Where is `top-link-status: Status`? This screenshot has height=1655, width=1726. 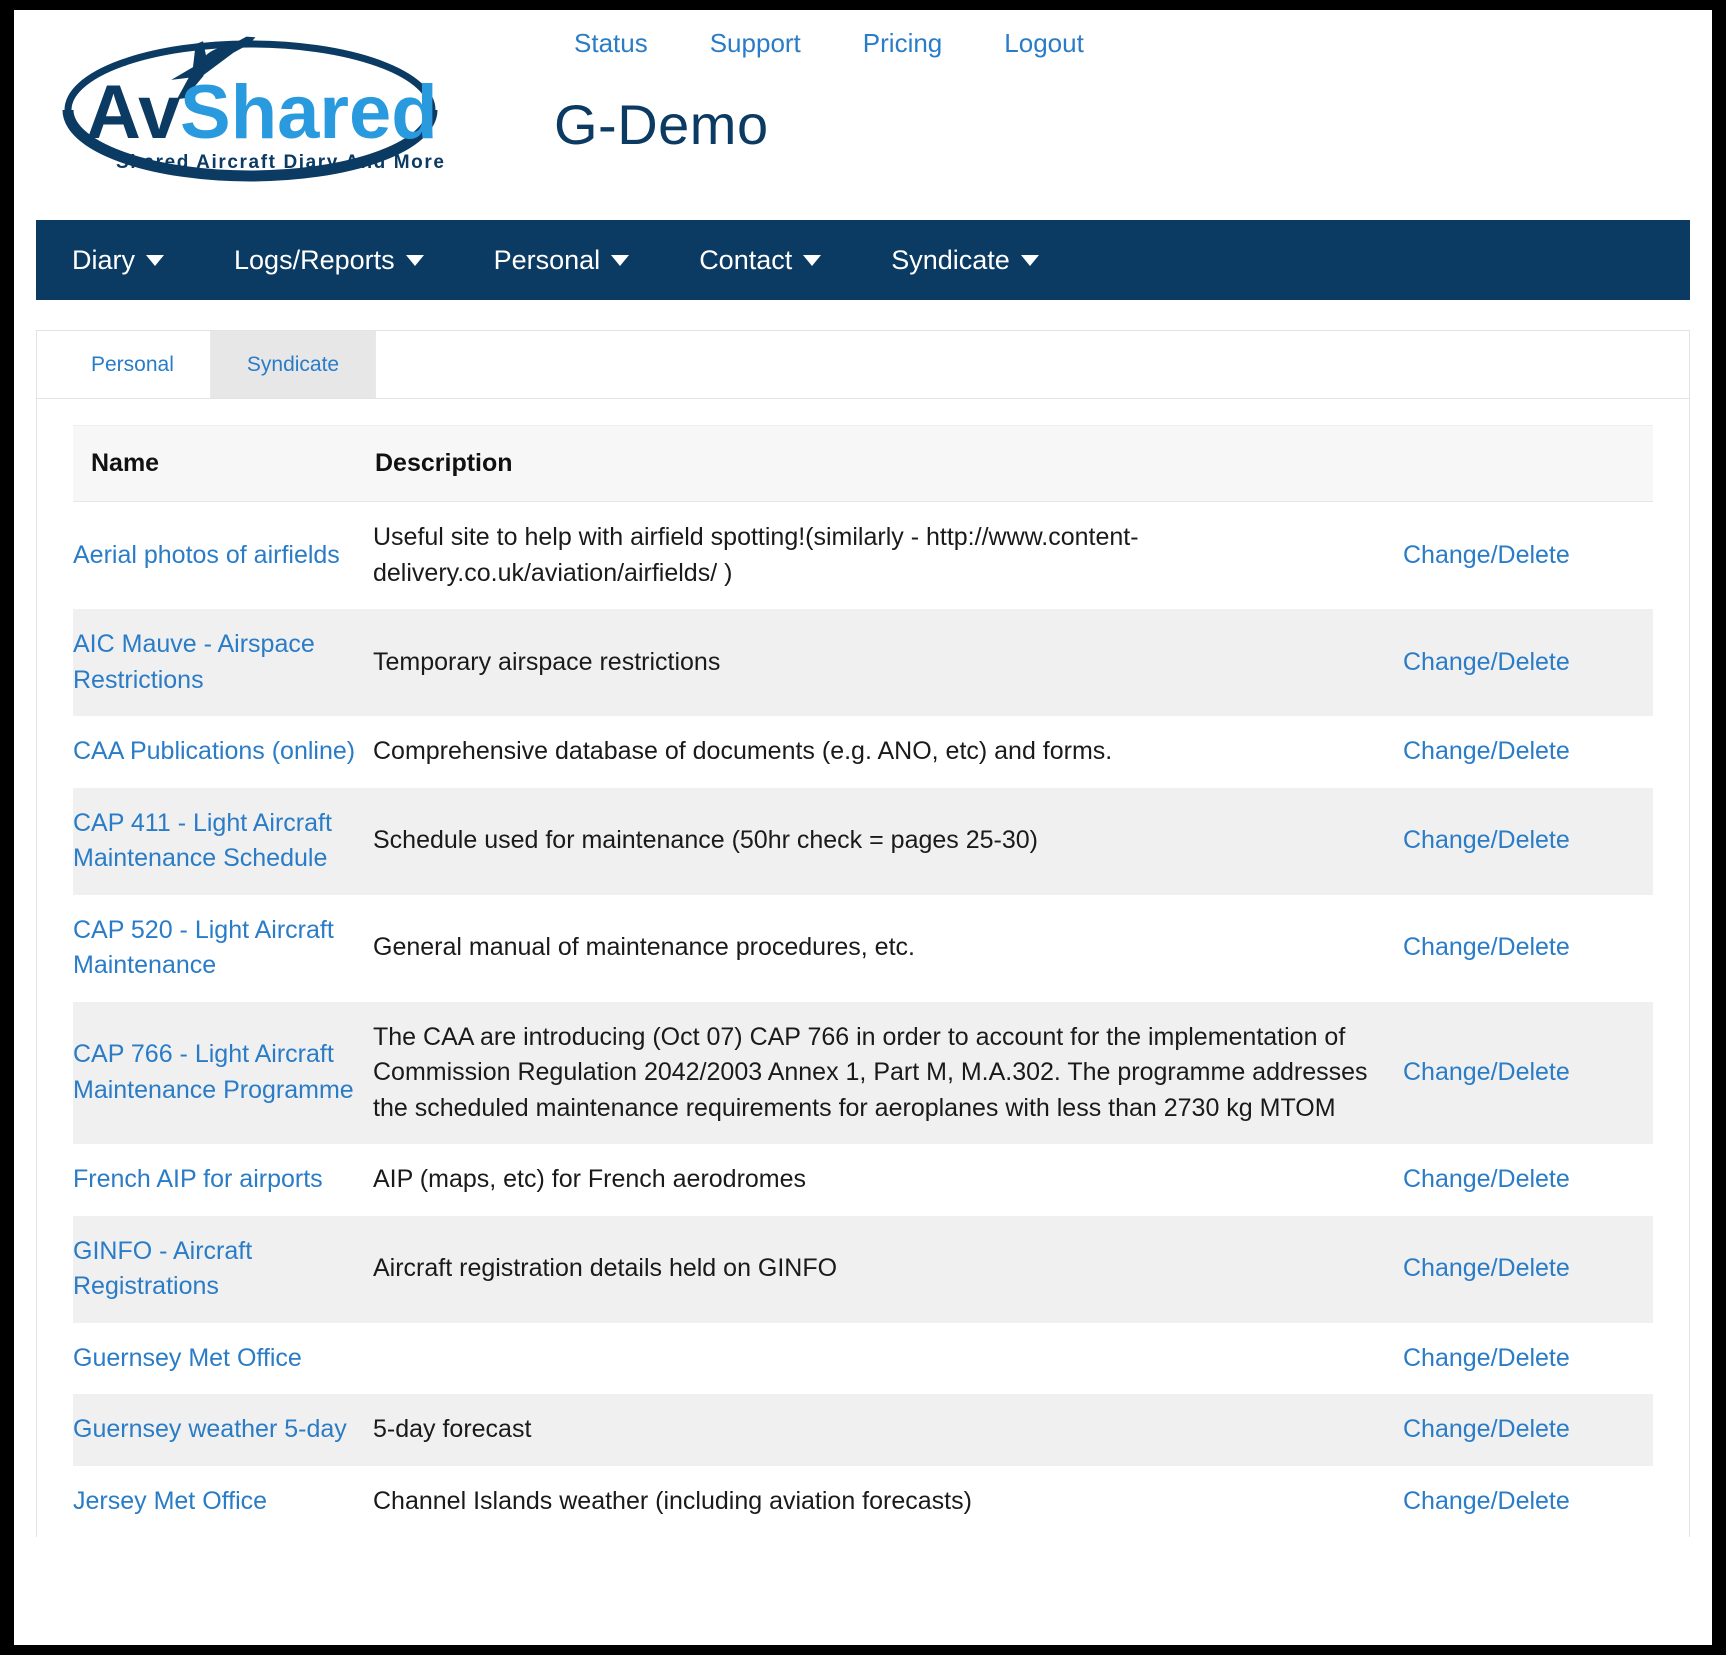
top-link-status: Status is located at coordinates (611, 43).